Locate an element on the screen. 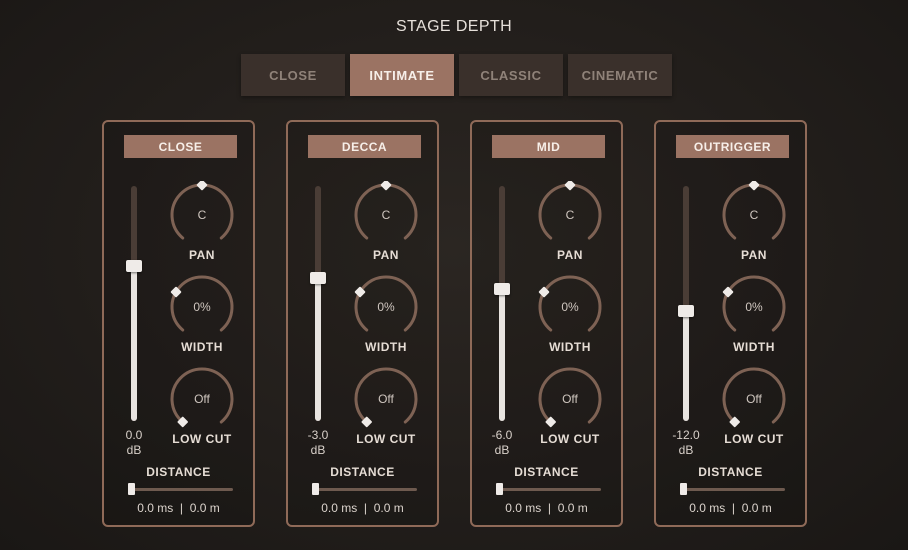 Image resolution: width=908 pixels, height=550 pixels. tab-intimate: INTIMATE is located at coordinates (402, 75).